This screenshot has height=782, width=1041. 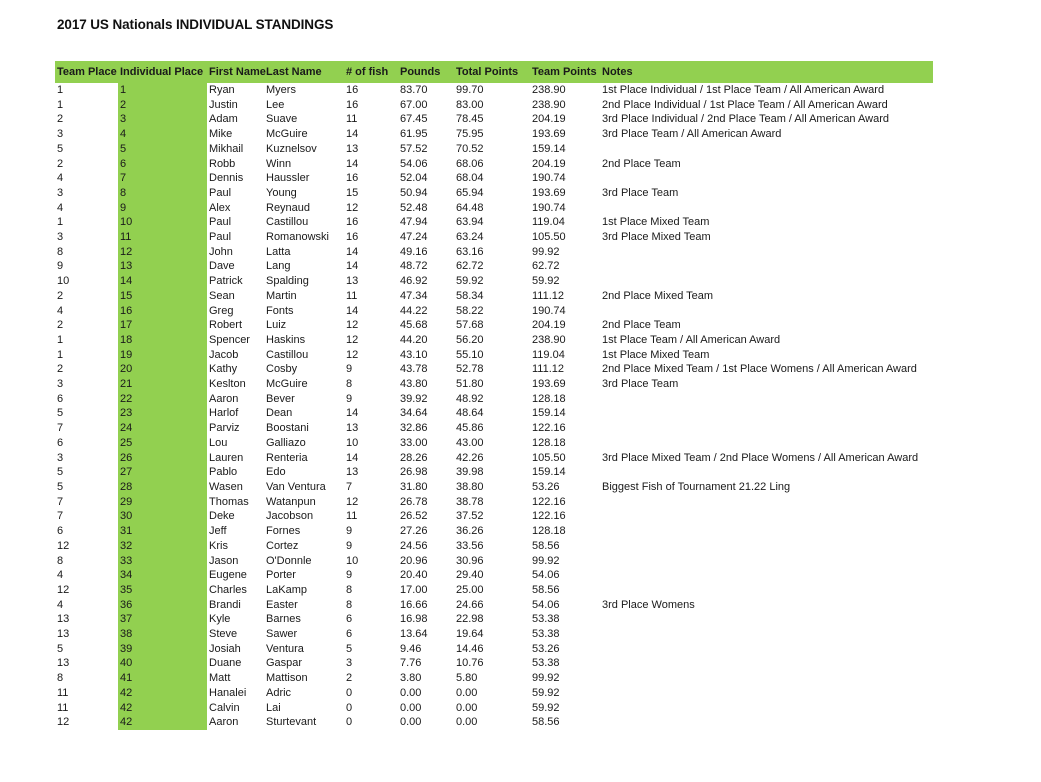 What do you see at coordinates (236, 72) in the screenshot?
I see `column-header-first-name: First Name` at bounding box center [236, 72].